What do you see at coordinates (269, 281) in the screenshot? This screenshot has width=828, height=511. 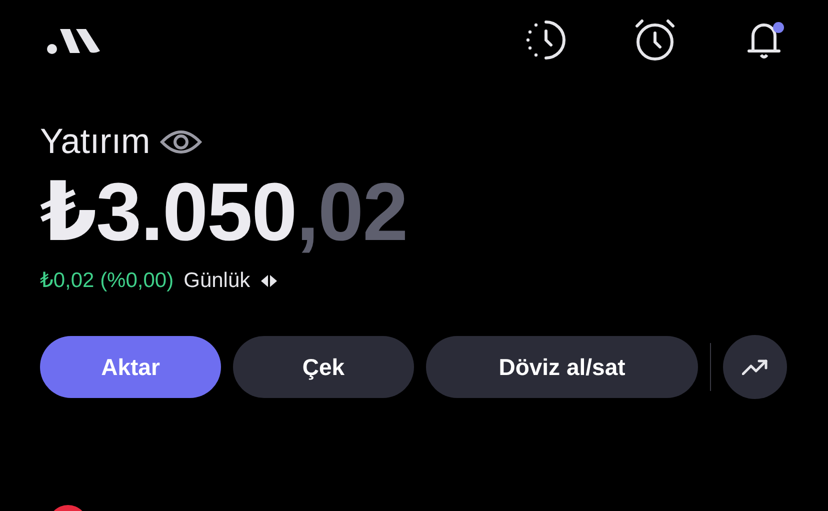 I see `left-right-arrows-icon` at bounding box center [269, 281].